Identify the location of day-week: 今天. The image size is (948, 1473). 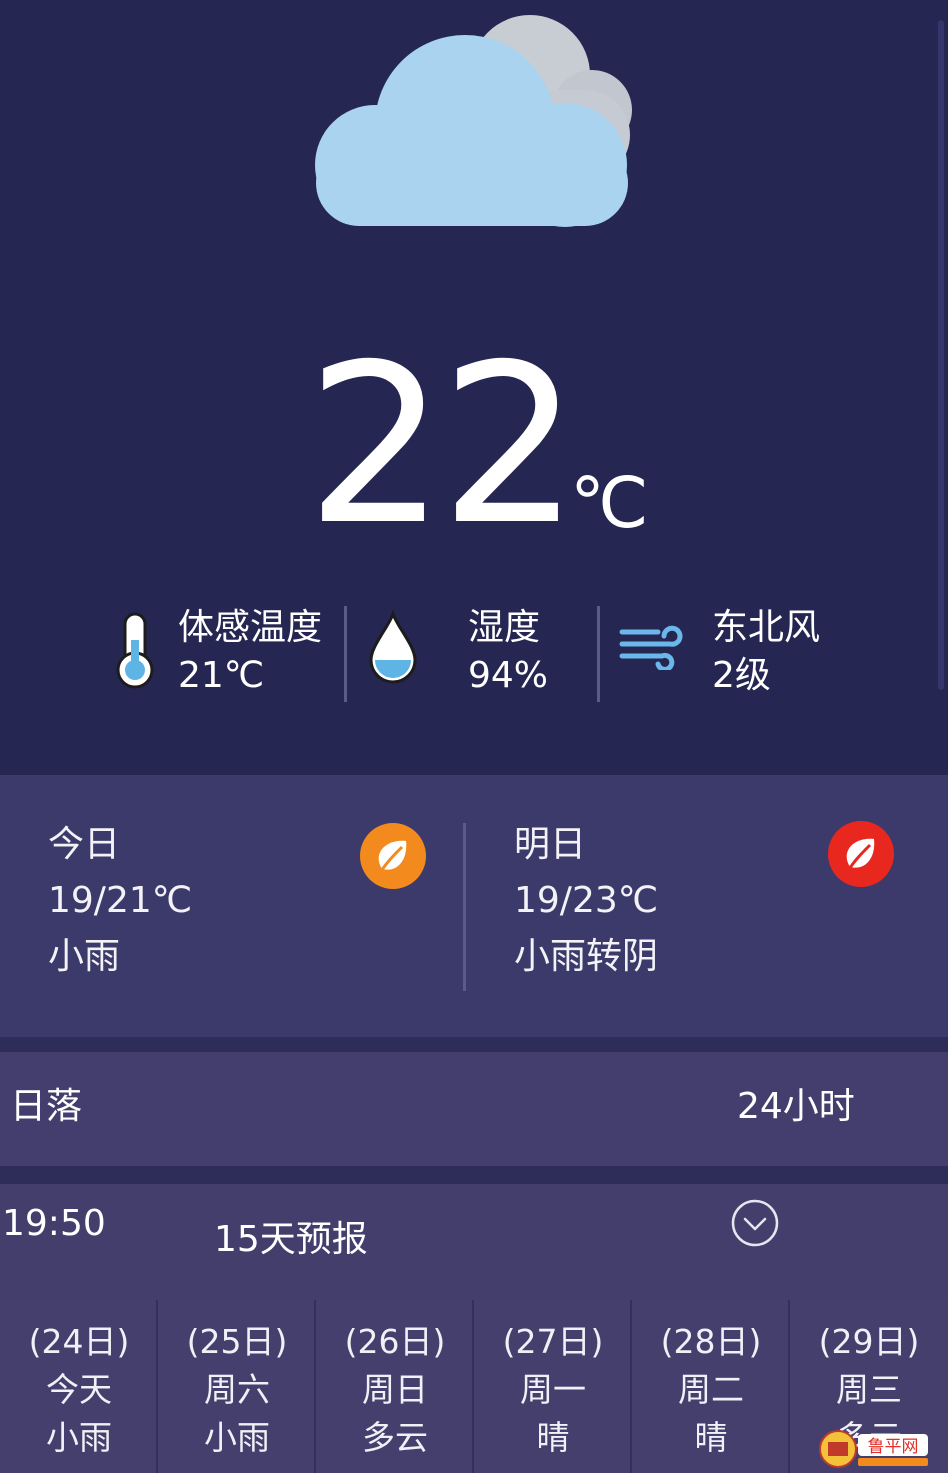
(79, 1389).